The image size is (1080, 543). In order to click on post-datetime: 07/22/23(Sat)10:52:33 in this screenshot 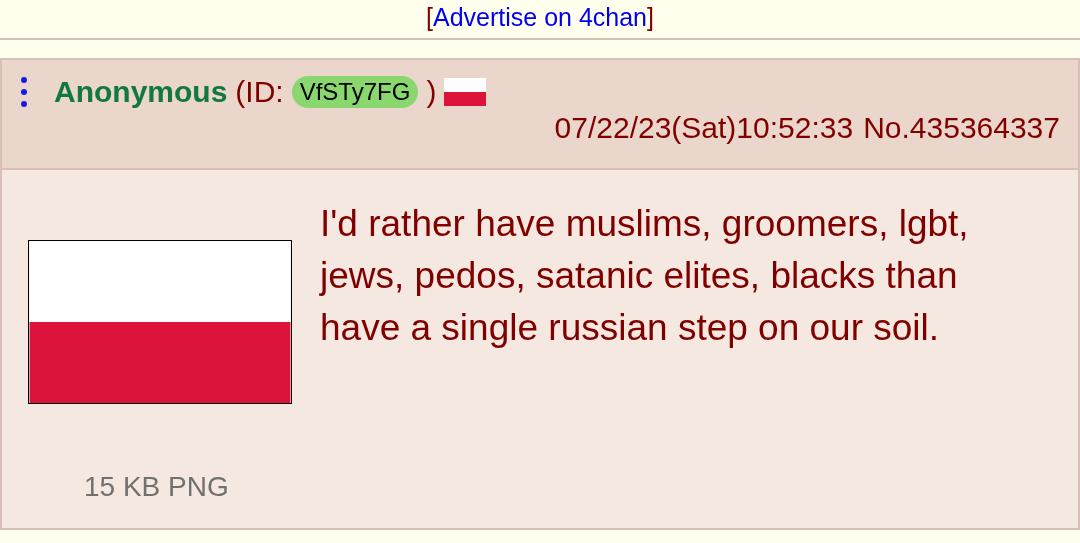, I will do `click(704, 128)`.